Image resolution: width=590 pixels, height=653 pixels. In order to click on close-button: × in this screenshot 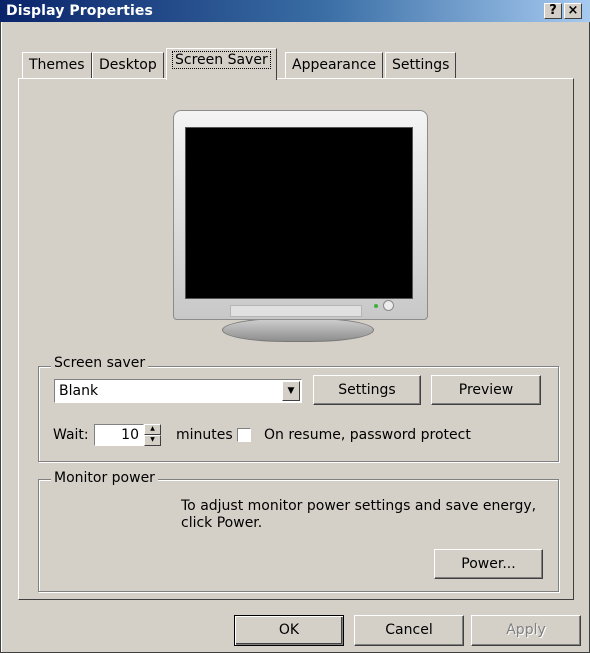, I will do `click(573, 11)`.